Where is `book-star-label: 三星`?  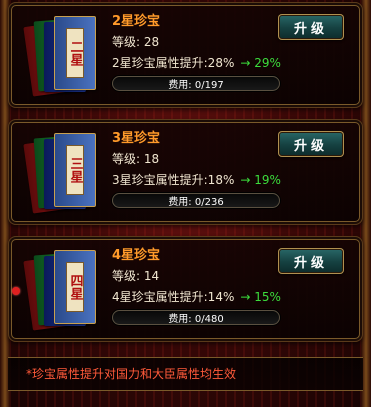 book-star-label: 三星 is located at coordinates (75, 170).